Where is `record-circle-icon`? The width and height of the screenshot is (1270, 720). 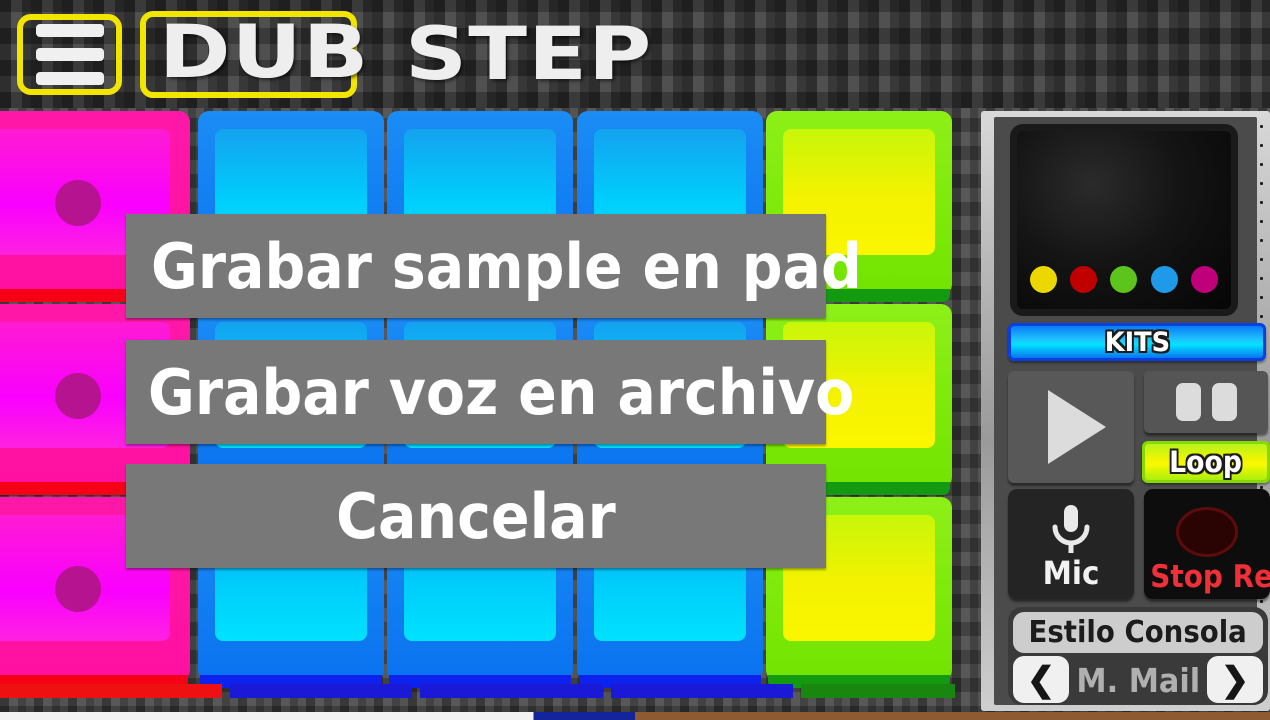
record-circle-icon is located at coordinates (1207, 532).